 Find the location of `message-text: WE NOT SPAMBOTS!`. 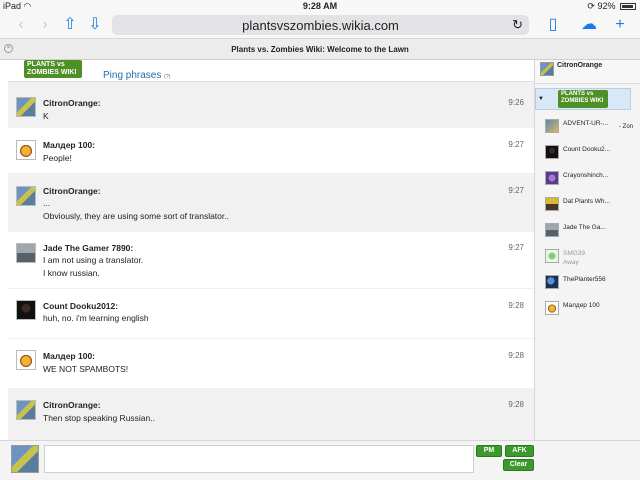

message-text: WE NOT SPAMBOTS! is located at coordinates (86, 369).